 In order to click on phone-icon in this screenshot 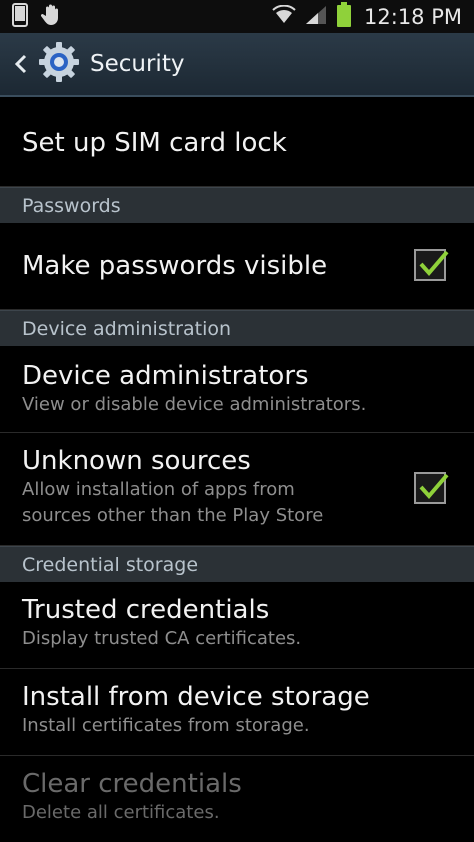, I will do `click(20, 16)`.